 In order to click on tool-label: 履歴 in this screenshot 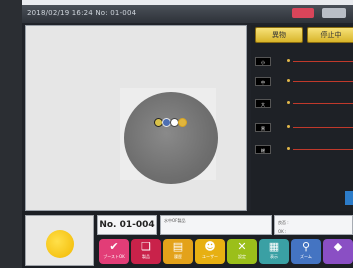, I will do `click(178, 256)`.